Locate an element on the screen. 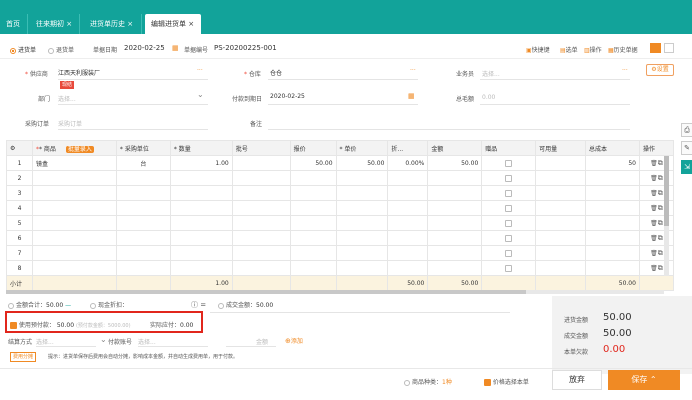  history-doc-button: ▦历史单据 is located at coordinates (623, 49).